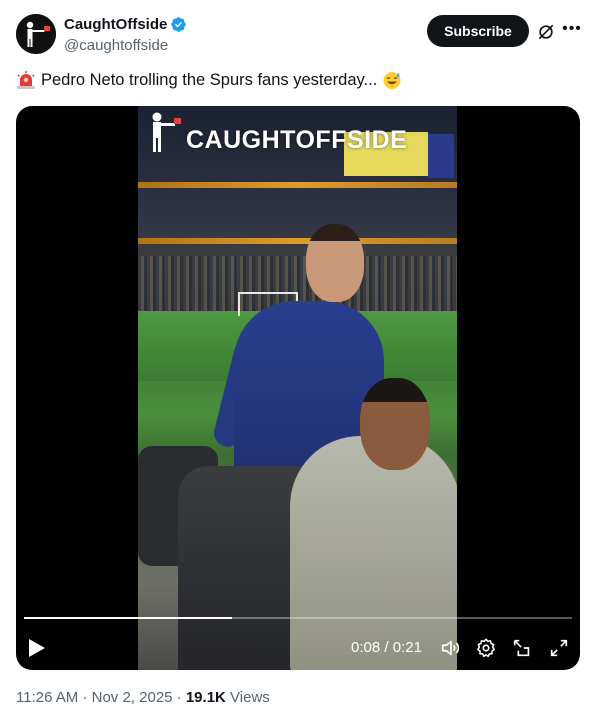  I want to click on volume-icon, so click(451, 648).